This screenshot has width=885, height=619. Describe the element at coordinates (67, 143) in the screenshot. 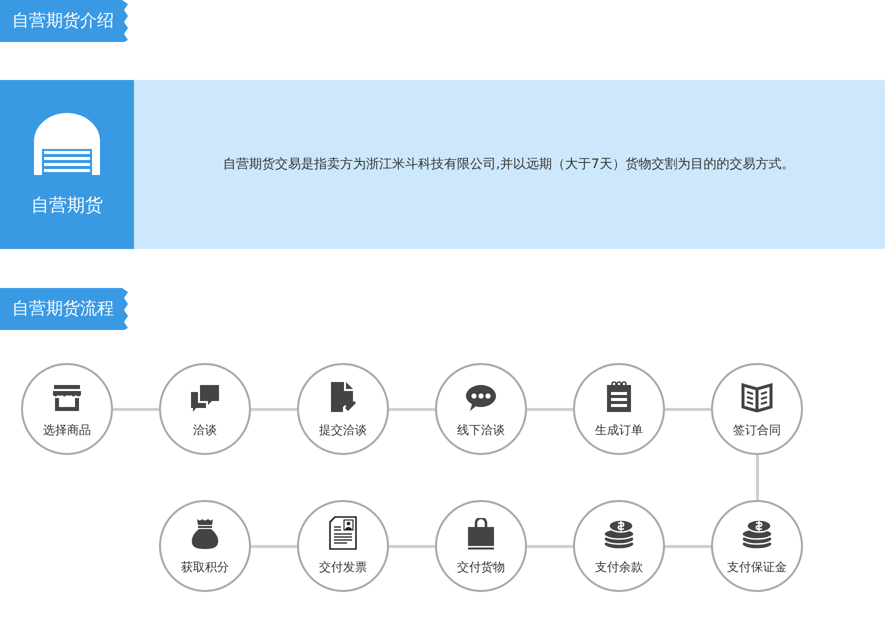

I see `garage-icon` at that location.